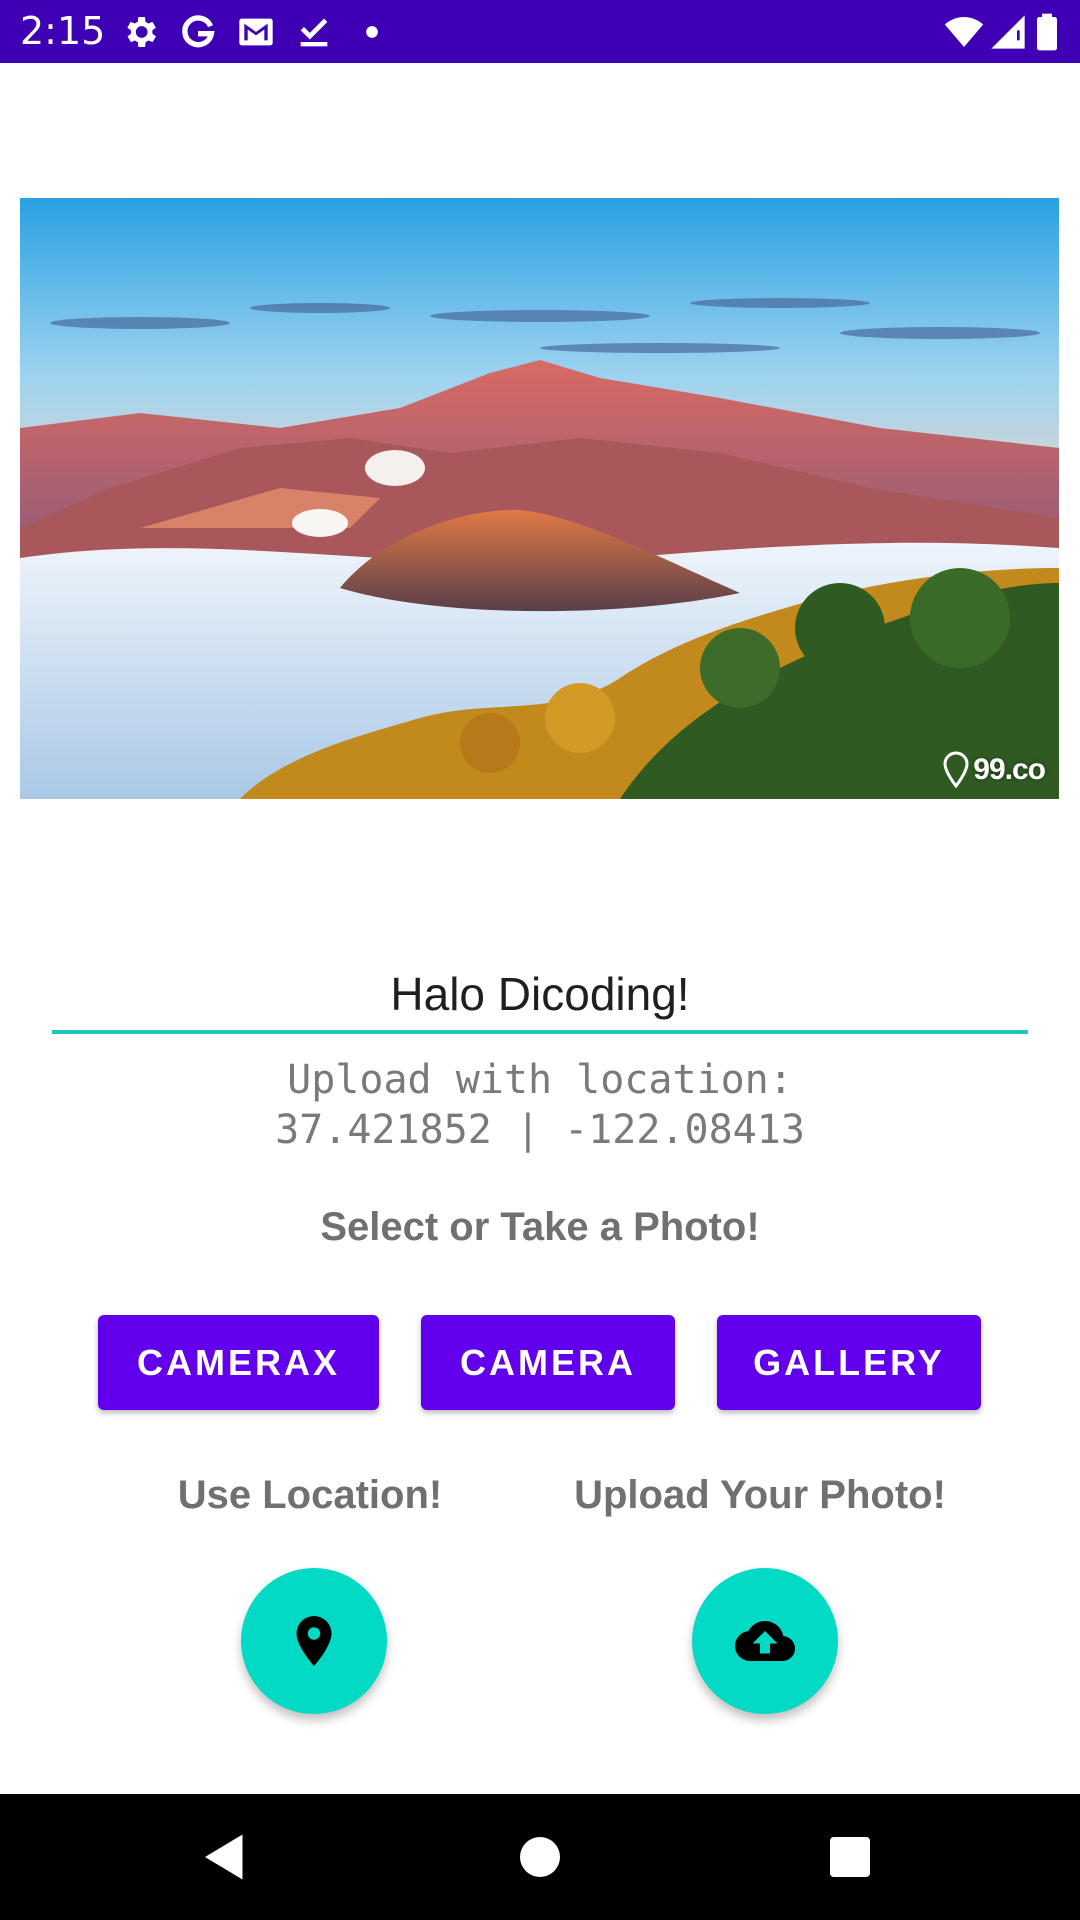  What do you see at coordinates (548, 1362) in the screenshot?
I see `camera-button: CAMERA` at bounding box center [548, 1362].